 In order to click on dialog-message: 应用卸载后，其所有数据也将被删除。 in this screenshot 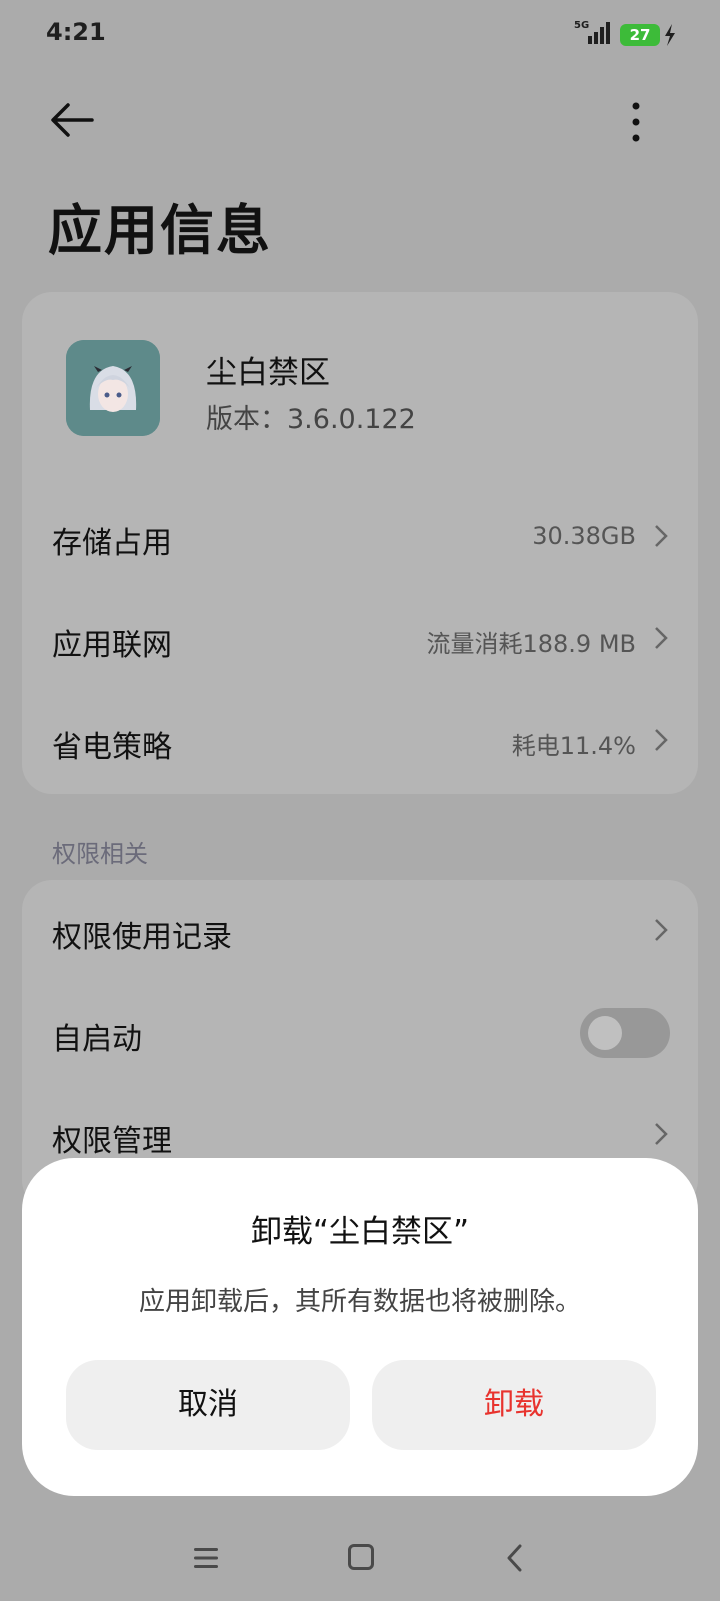, I will do `click(359, 1302)`.